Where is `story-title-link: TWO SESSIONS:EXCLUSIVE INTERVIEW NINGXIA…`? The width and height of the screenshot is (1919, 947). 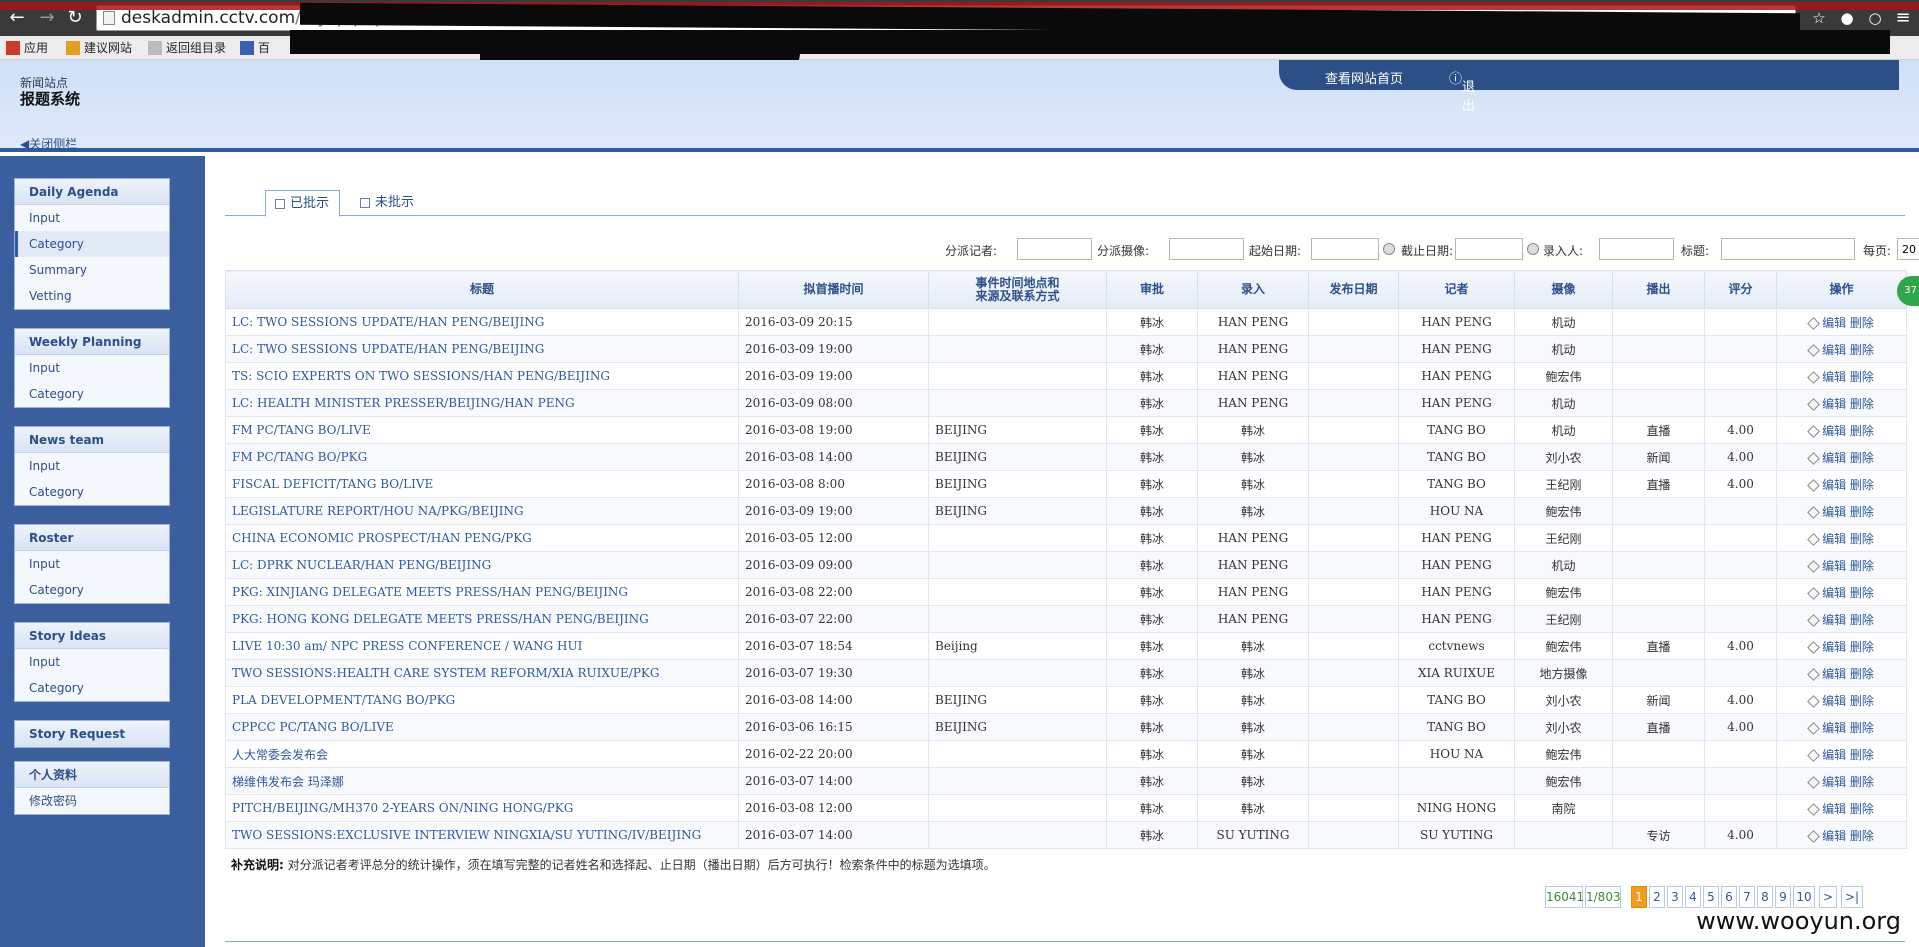
story-title-link: TWO SESSIONS:EXCLUSIVE INTERVIEW NINGXIA… is located at coordinates (466, 835).